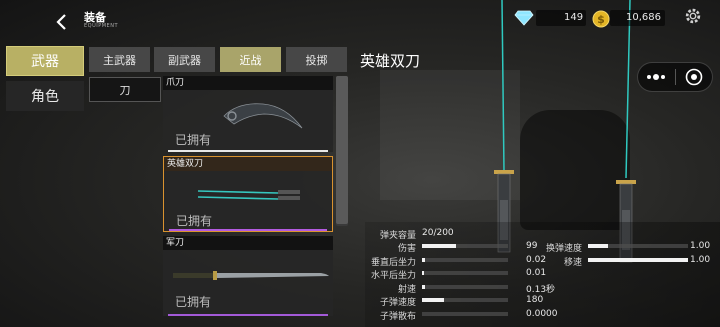  I want to click on stat-label: 子弹散布, so click(397, 317).